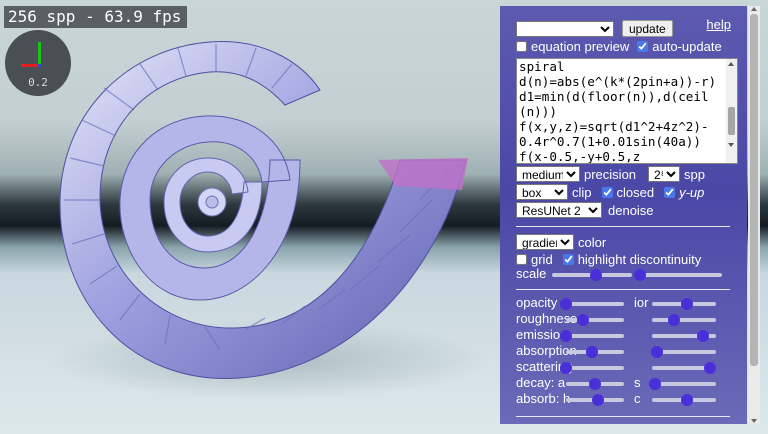 This screenshot has width=768, height=434. Describe the element at coordinates (637, 382) in the screenshot. I see `material-label-secondary: s` at that location.